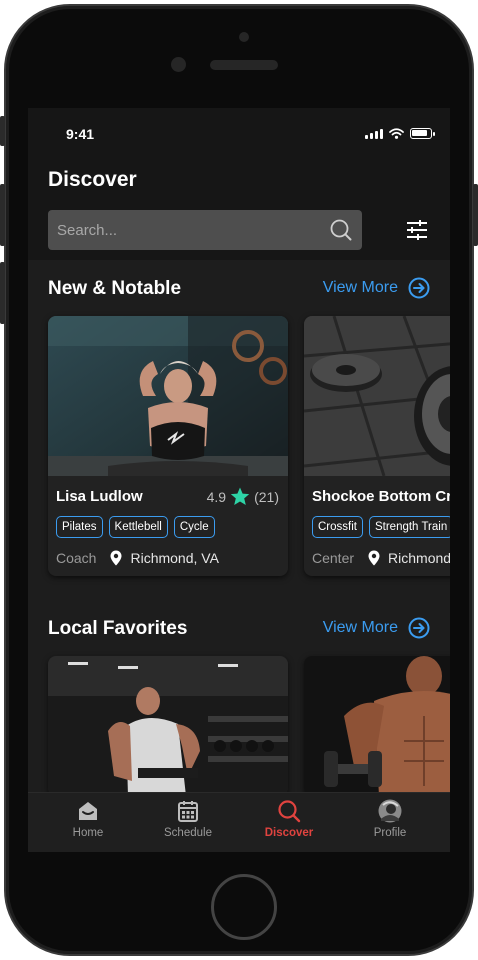  Describe the element at coordinates (92, 179) in the screenshot. I see `page-title: Discover` at that location.